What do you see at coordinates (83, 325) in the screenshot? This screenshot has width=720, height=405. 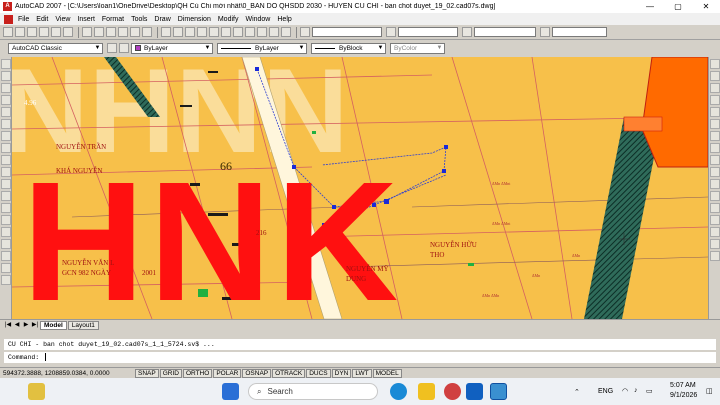 I see `tab-layout1: Layout1` at bounding box center [83, 325].